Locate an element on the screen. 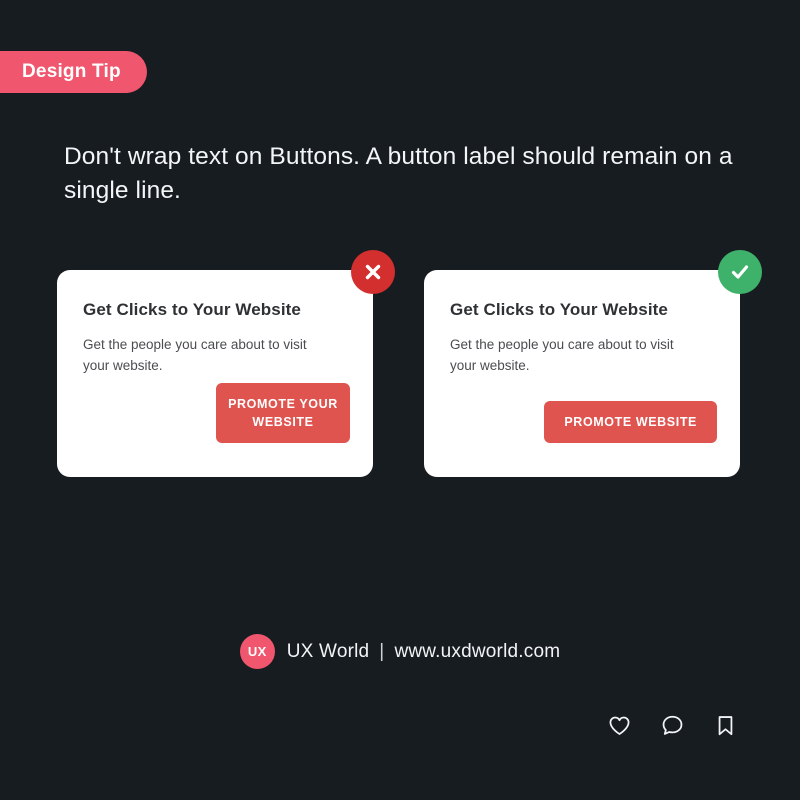 The height and width of the screenshot is (800, 800). comment-button is located at coordinates (672, 725).